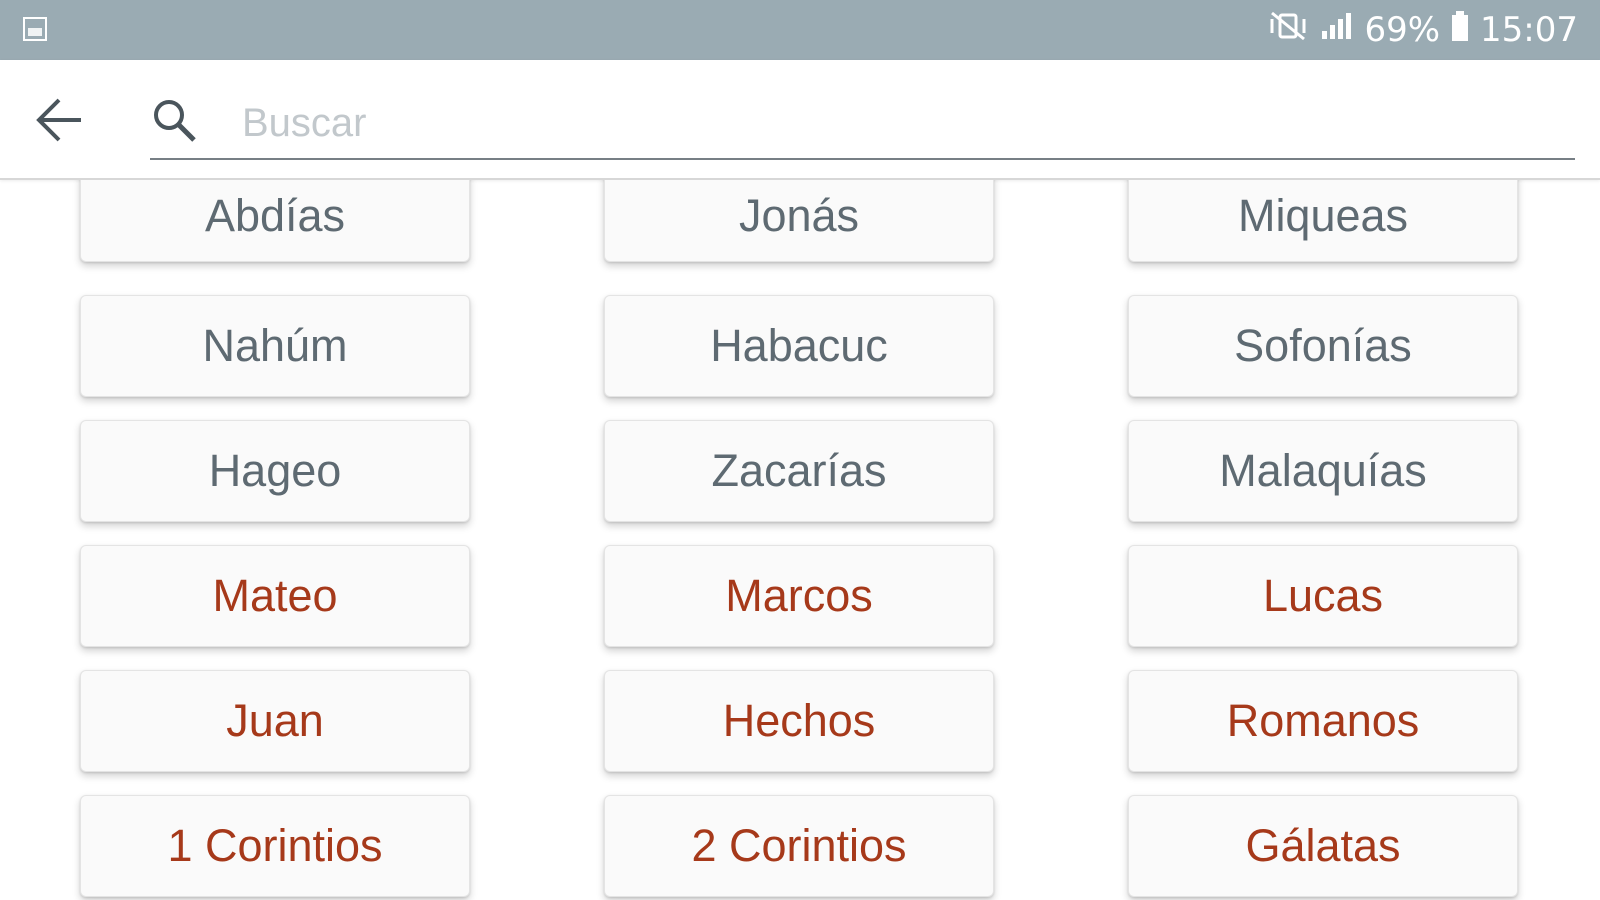 This screenshot has width=1600, height=900. I want to click on book-button-galatas: Gálatas, so click(1323, 846).